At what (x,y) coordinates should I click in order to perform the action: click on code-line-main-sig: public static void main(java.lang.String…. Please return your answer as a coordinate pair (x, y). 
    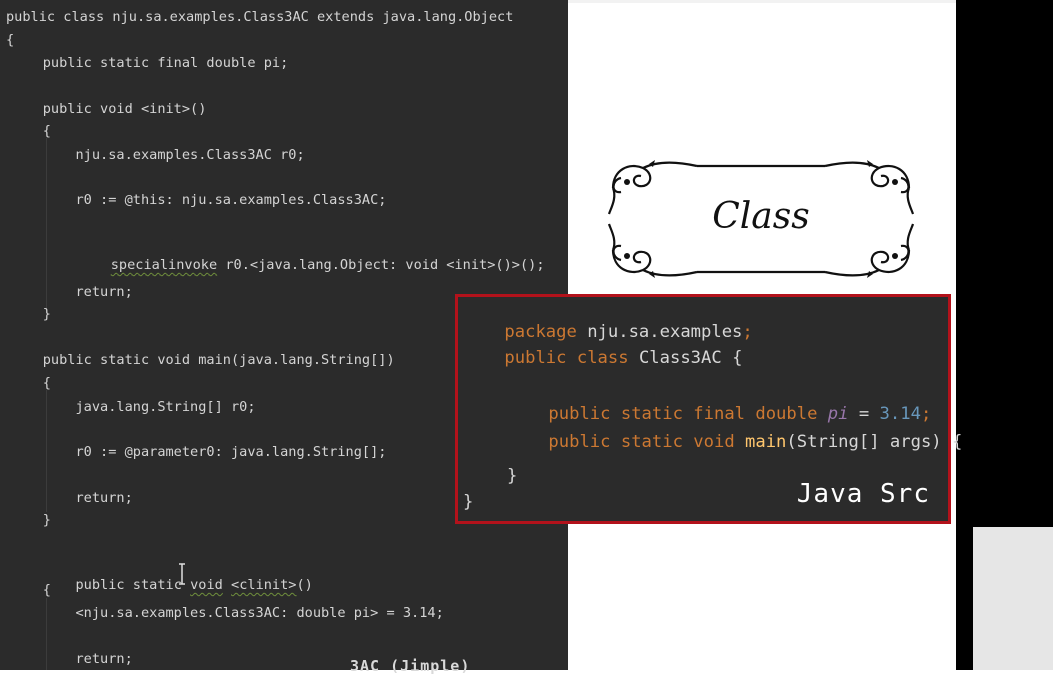
    Looking at the image, I should click on (202, 360).